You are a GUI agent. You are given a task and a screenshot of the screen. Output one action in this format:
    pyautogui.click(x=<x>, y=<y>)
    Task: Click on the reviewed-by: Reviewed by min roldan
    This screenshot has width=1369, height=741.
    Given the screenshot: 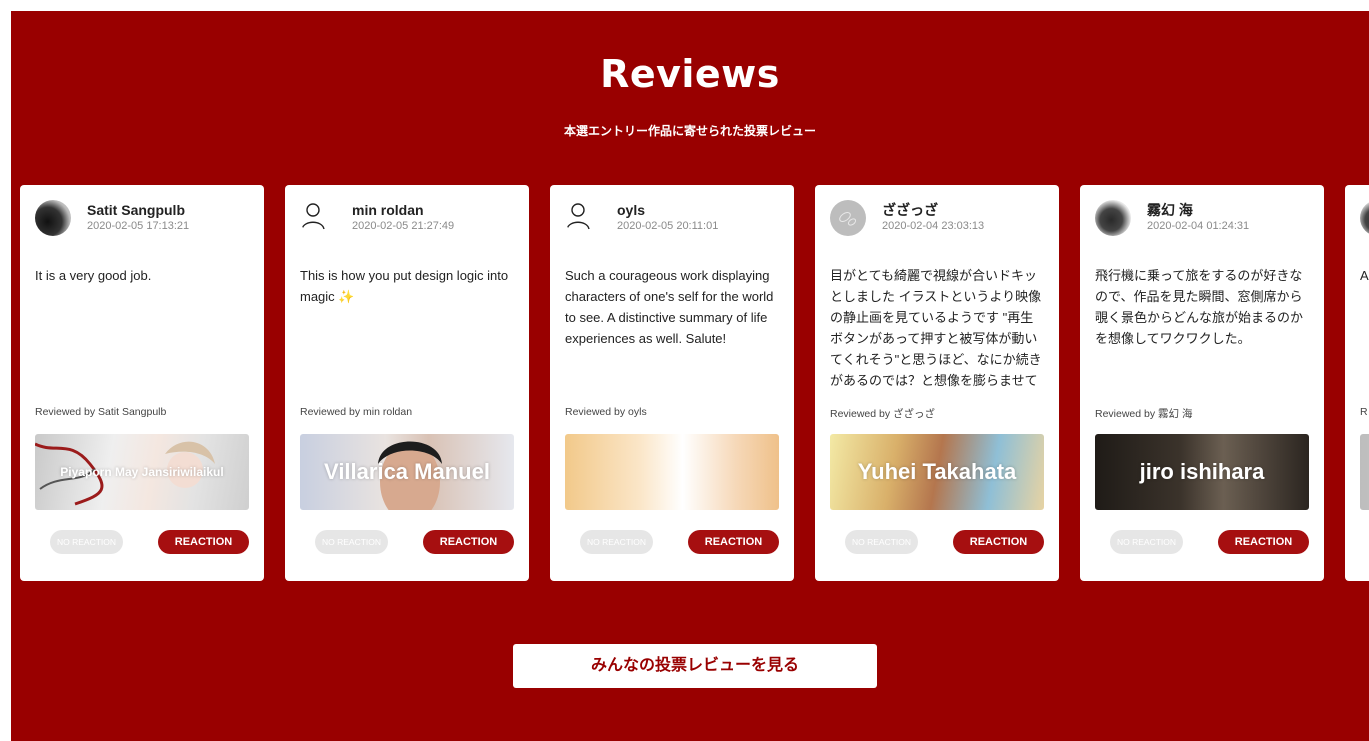 What is the action you would take?
    pyautogui.click(x=356, y=412)
    